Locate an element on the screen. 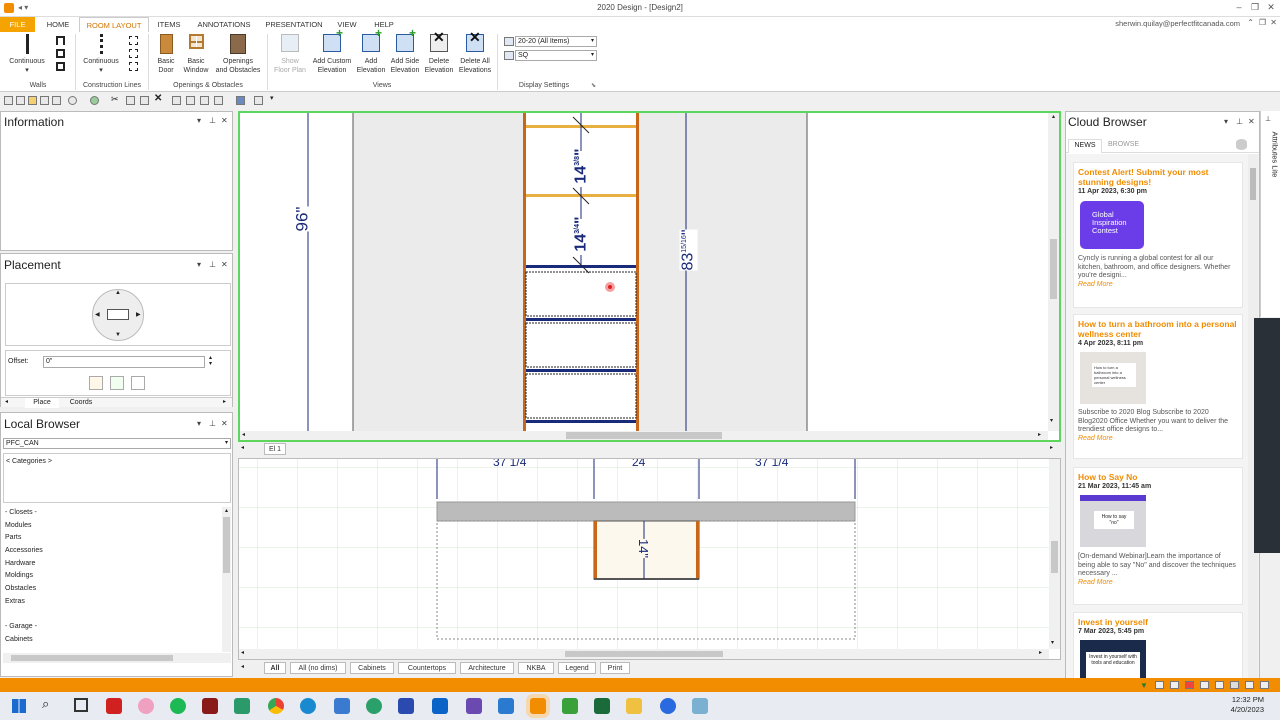  category-item: Obstacles is located at coordinates (117, 589).